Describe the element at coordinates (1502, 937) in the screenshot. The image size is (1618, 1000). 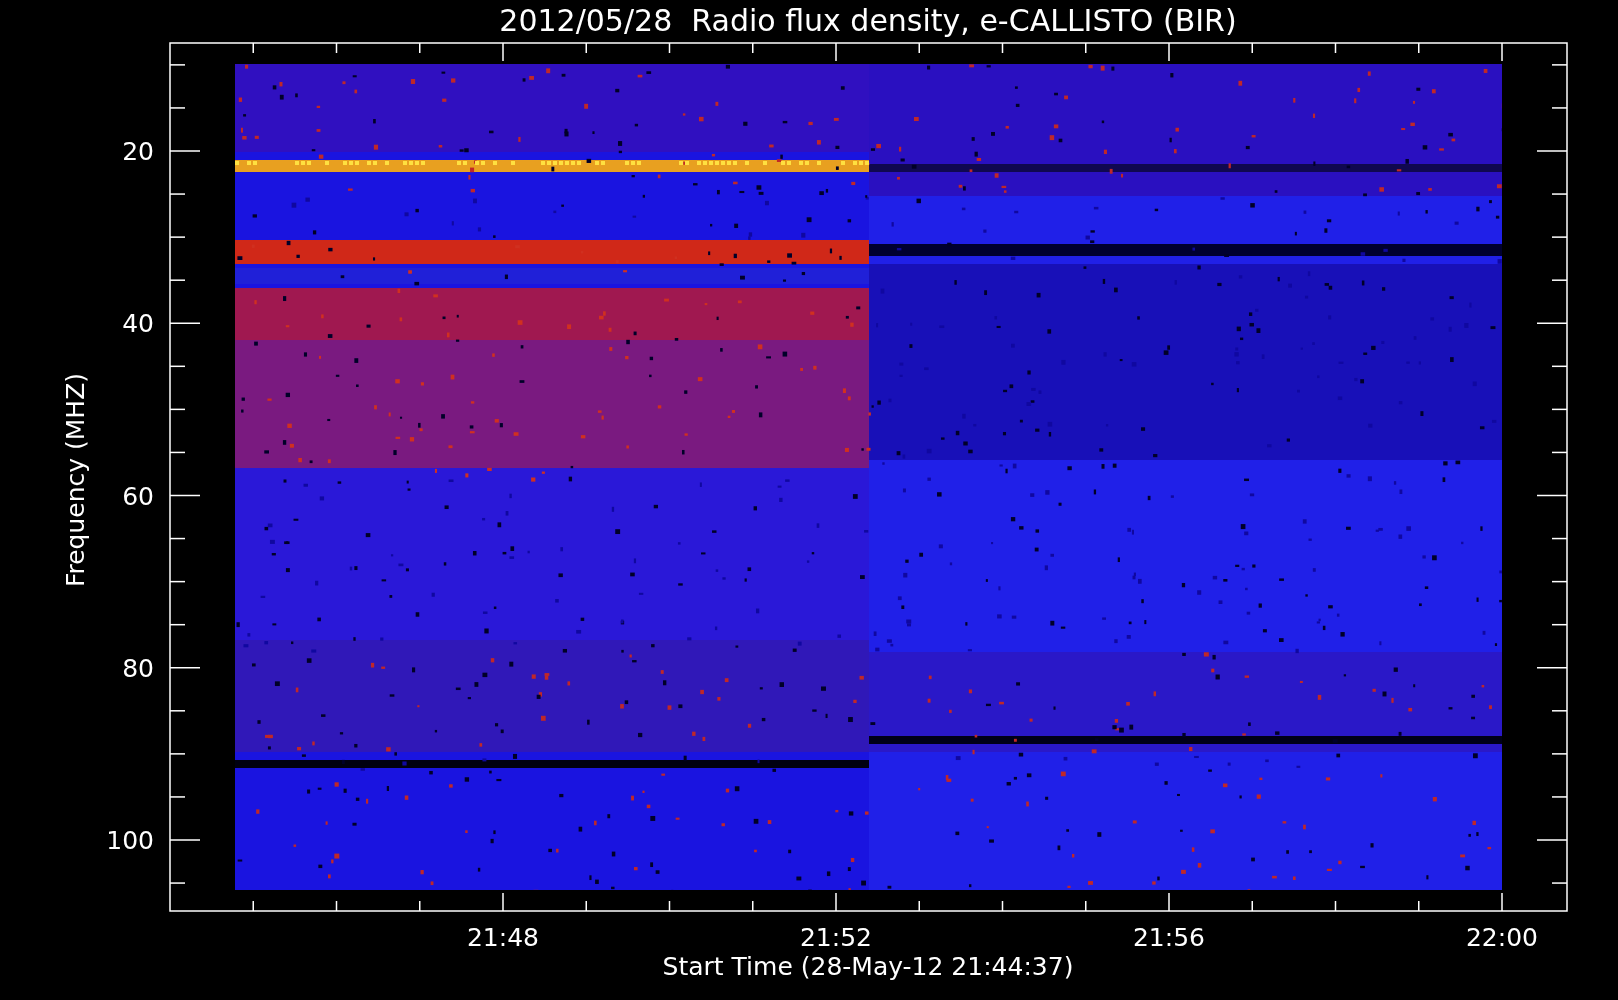
I see `x-tick-label: 22:00` at that location.